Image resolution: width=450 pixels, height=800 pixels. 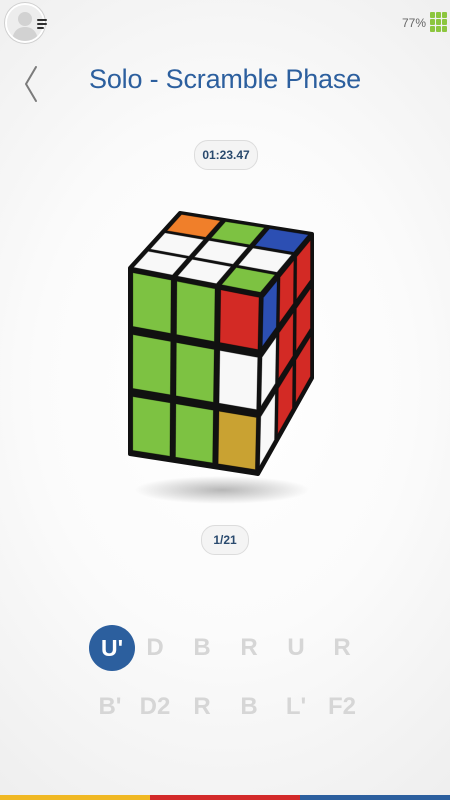 I want to click on move: U, so click(x=296, y=648).